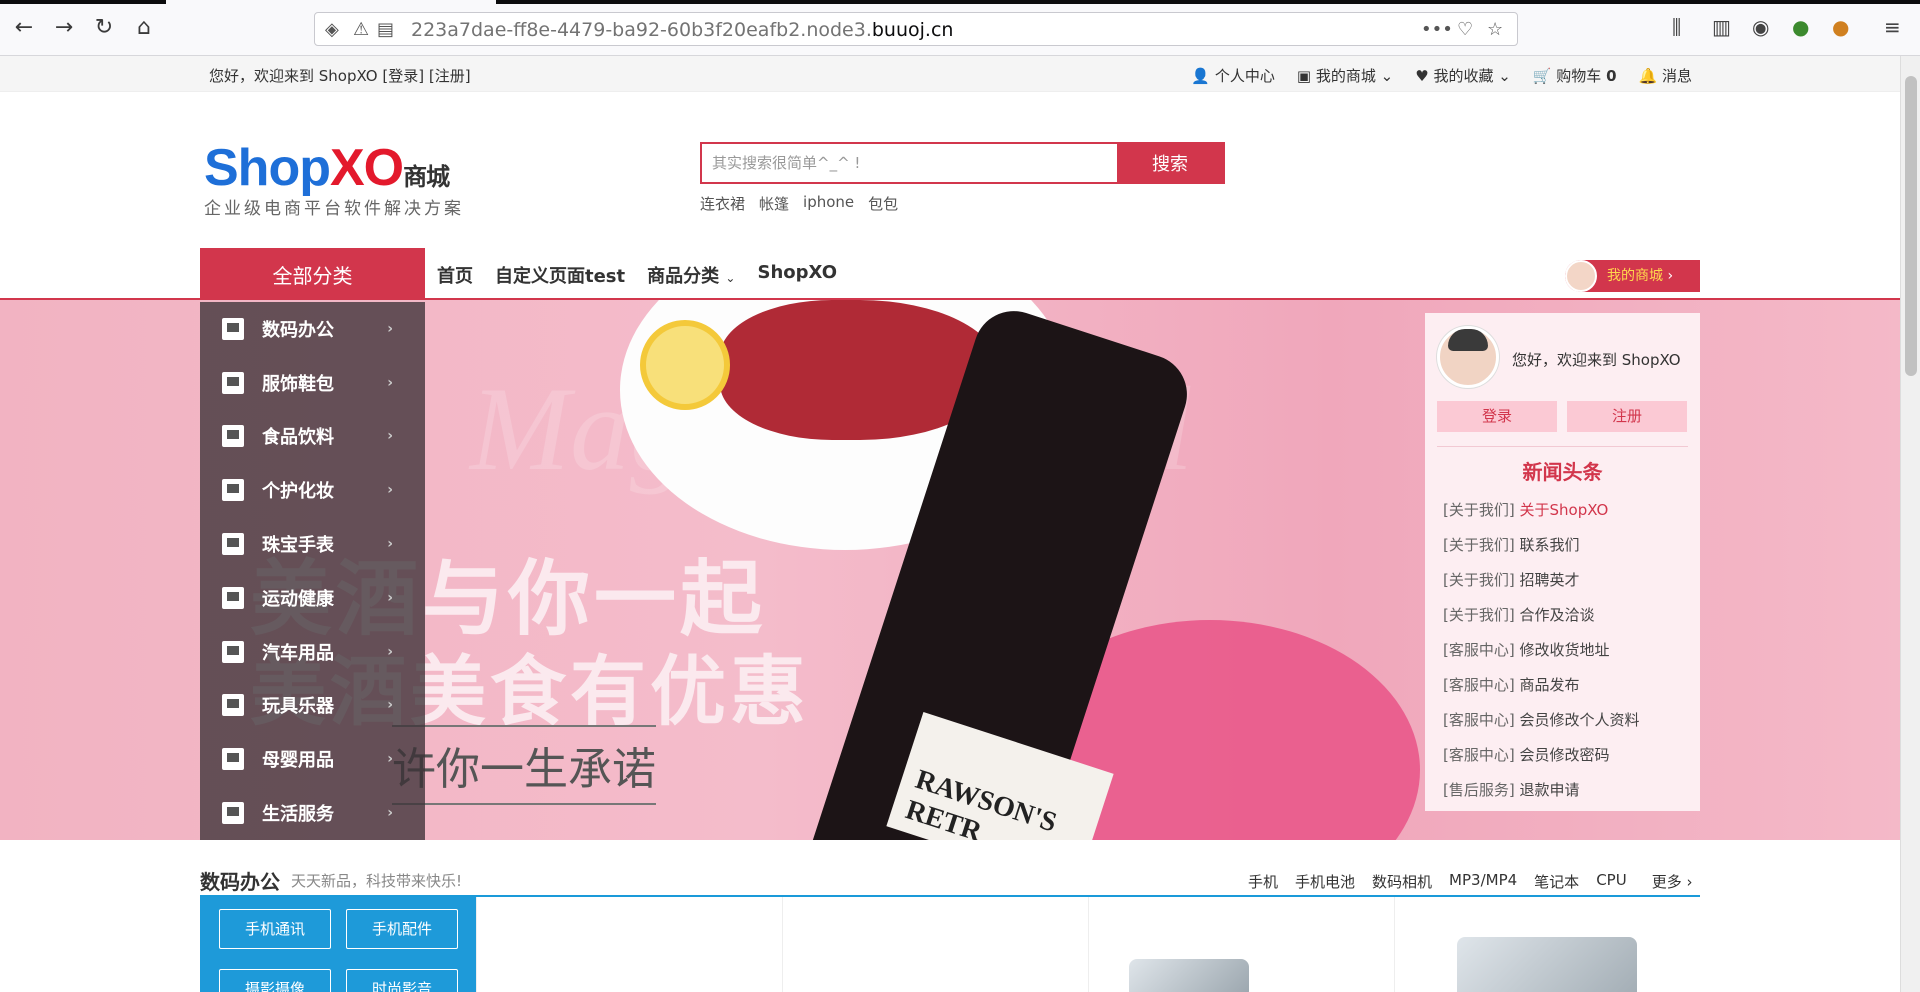 This screenshot has width=1920, height=992. Describe the element at coordinates (312, 544) in the screenshot. I see `category-item: 珠宝手表 ›` at that location.